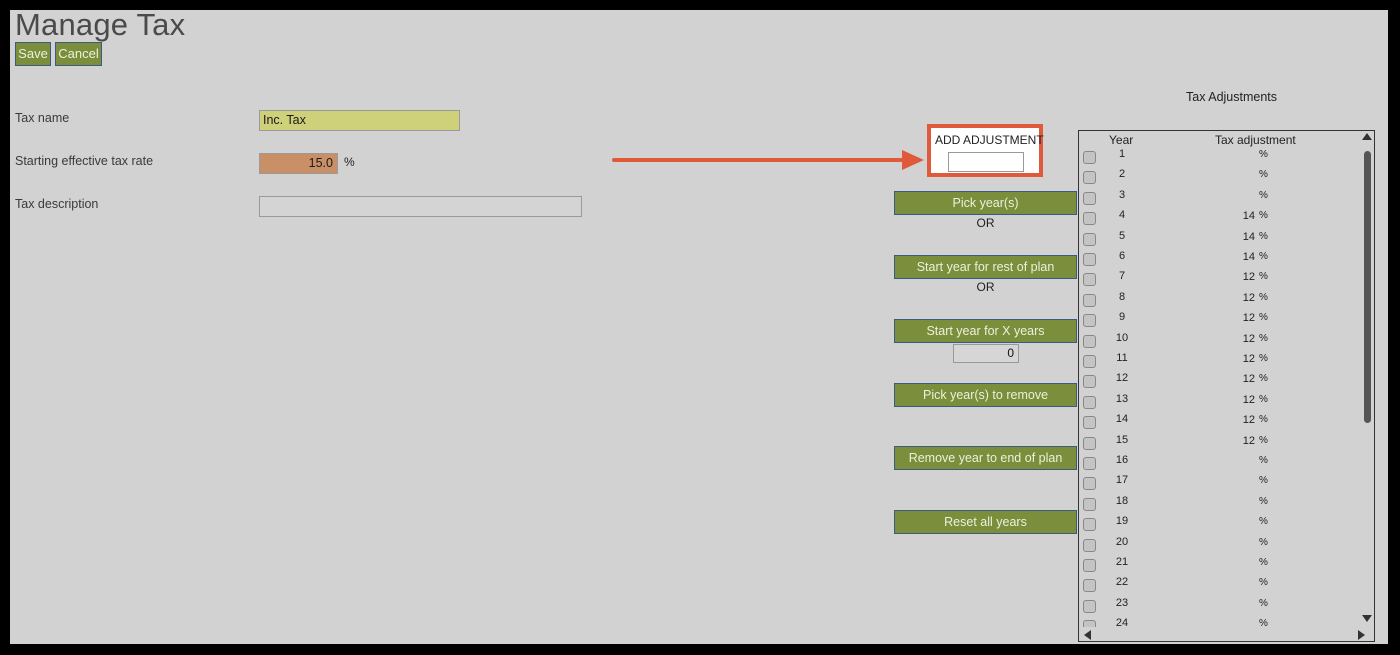 The width and height of the screenshot is (1400, 655). Describe the element at coordinates (1219, 524) in the screenshot. I see `table-row: 19%` at that location.